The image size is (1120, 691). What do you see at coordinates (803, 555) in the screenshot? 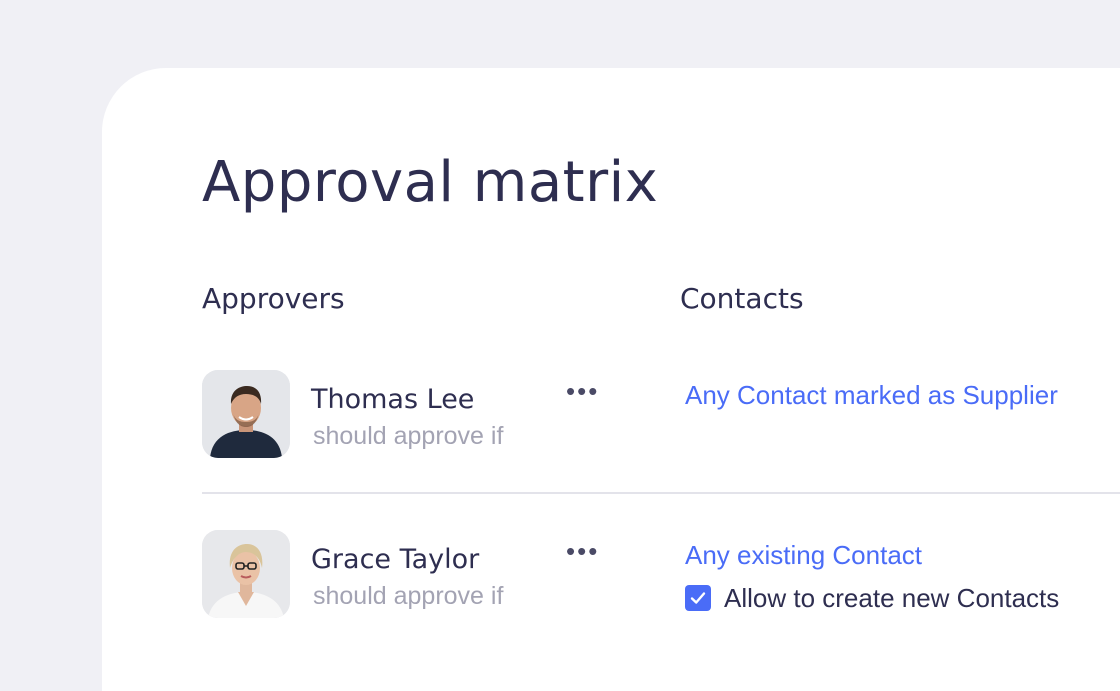
I see `contact-rule-link: Any existing Contact` at bounding box center [803, 555].